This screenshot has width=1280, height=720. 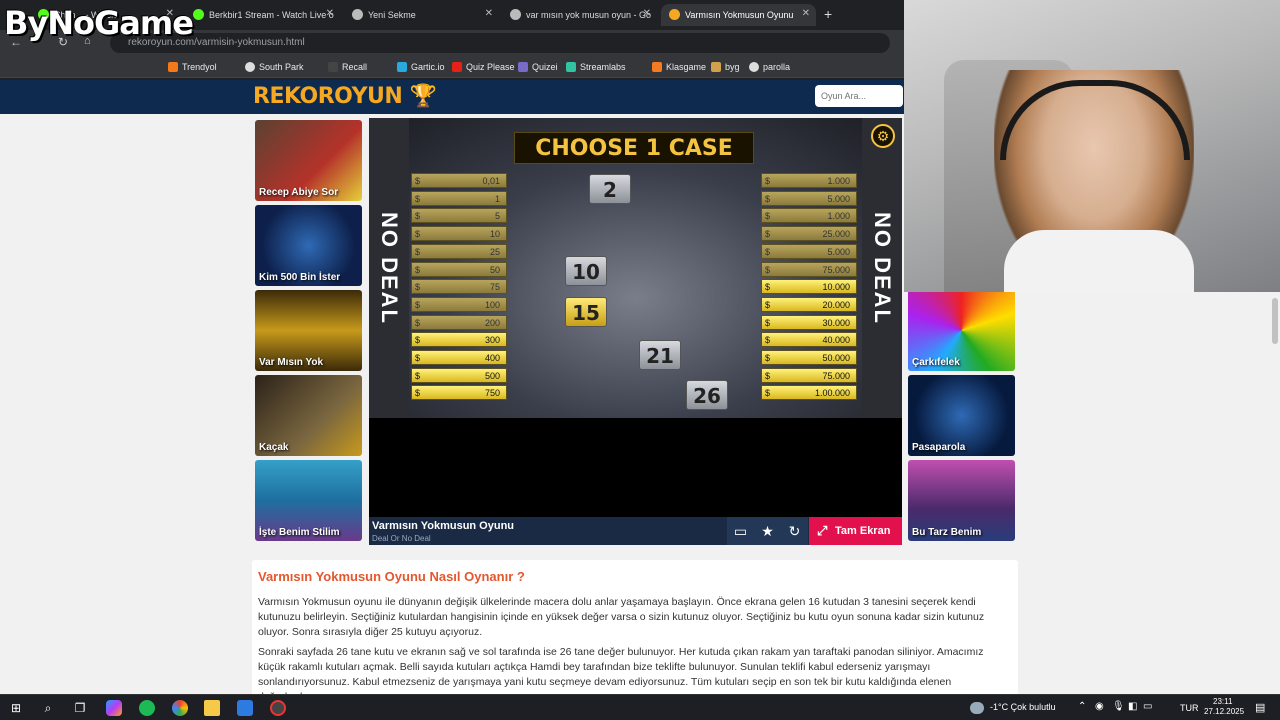 What do you see at coordinates (596, 67) in the screenshot?
I see `bookmark-streamlabs: Streamlabs` at bounding box center [596, 67].